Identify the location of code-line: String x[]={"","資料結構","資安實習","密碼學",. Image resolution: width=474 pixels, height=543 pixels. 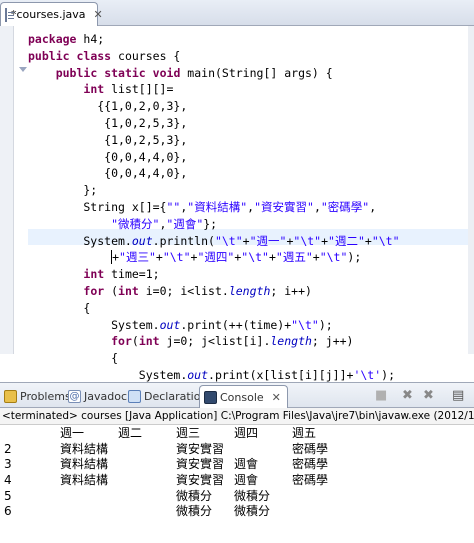
(214, 207).